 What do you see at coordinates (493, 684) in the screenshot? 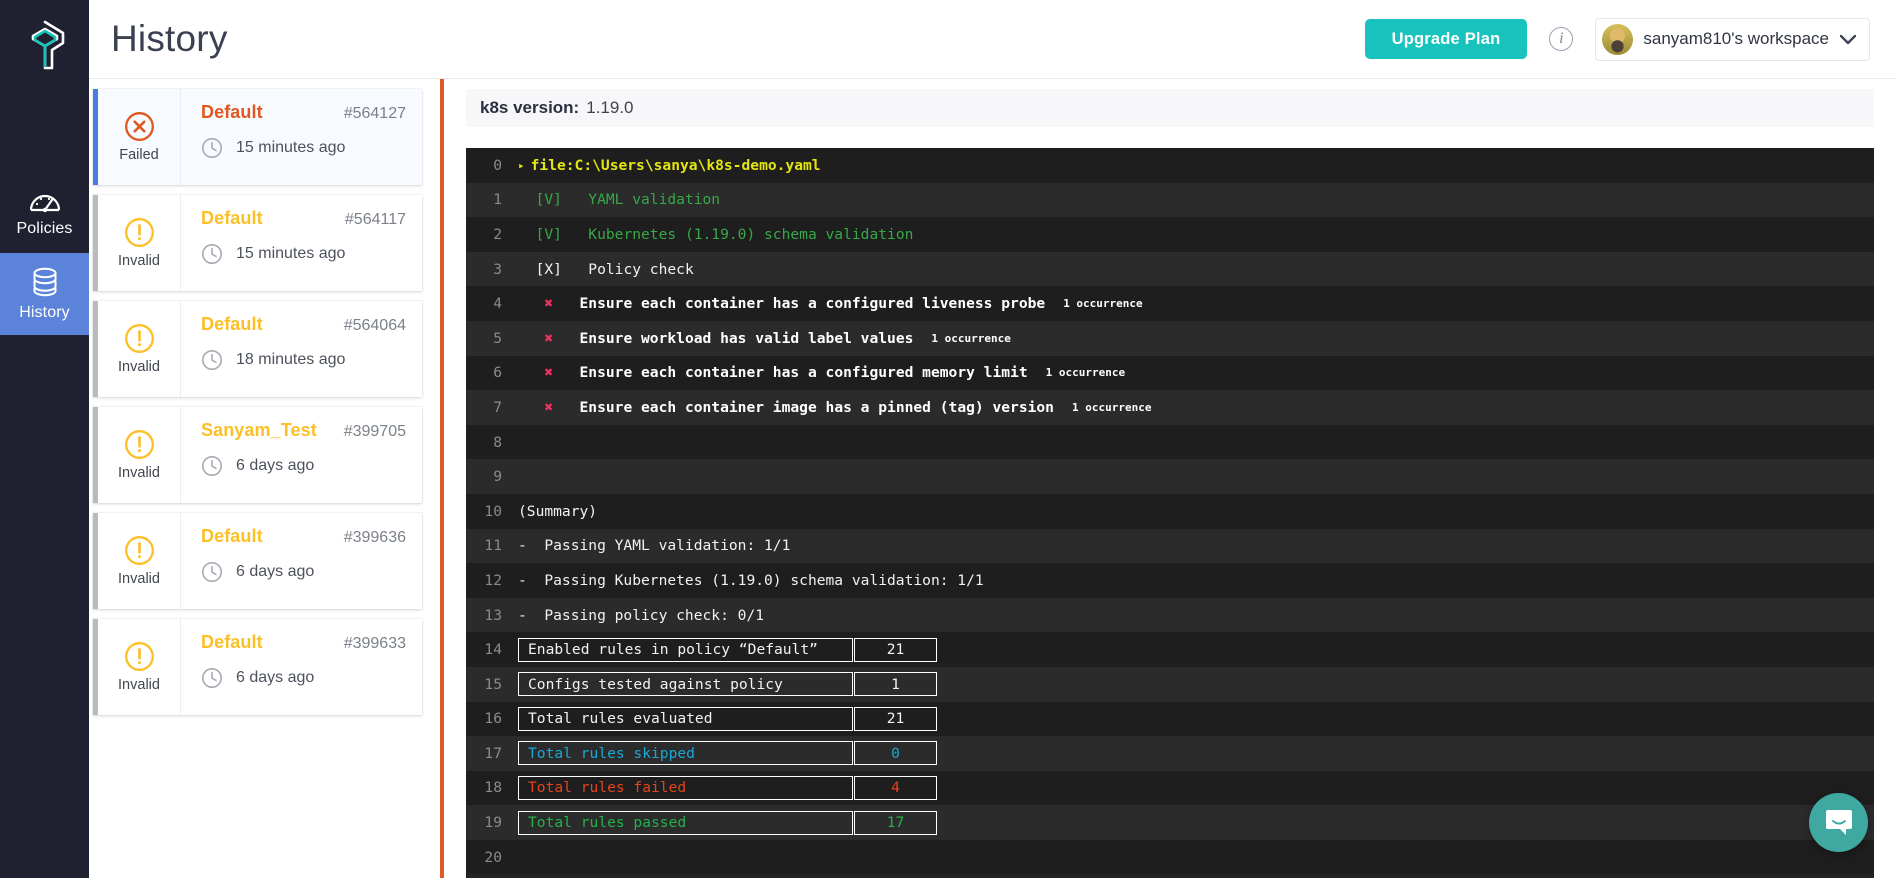
I see `terminal-line-number: 15` at bounding box center [493, 684].